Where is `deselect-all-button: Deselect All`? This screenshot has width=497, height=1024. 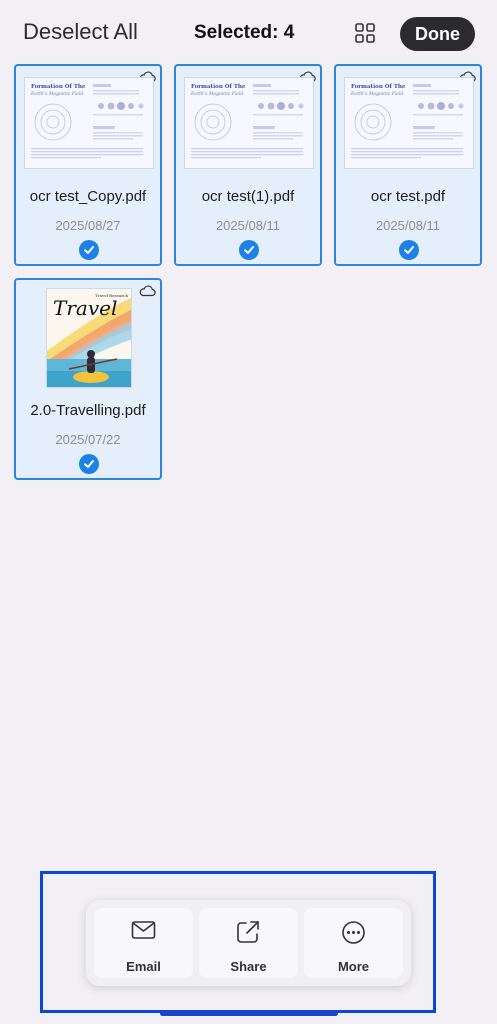
deselect-all-button: Deselect All is located at coordinates (80, 32).